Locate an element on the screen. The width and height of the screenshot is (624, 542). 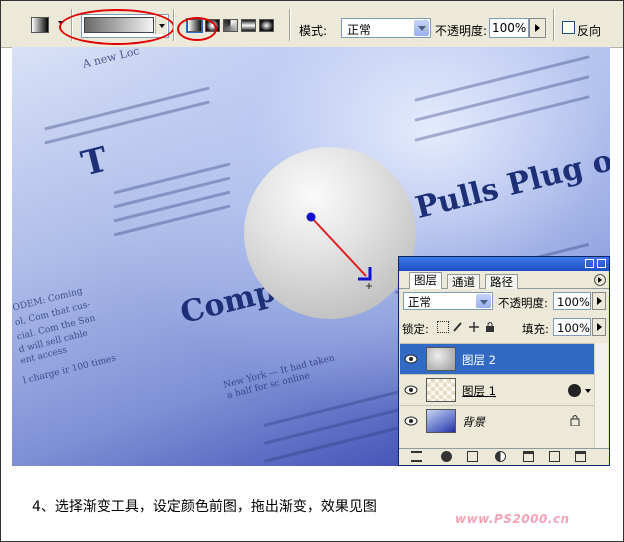
fill-value: 100% is located at coordinates (573, 328).